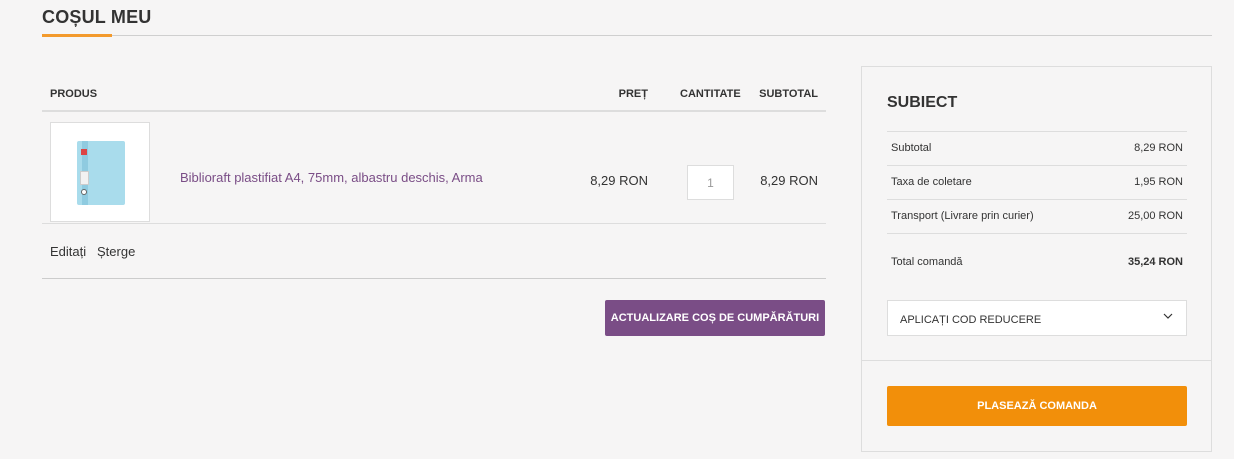 This screenshot has width=1234, height=459. What do you see at coordinates (1155, 262) in the screenshot?
I see `total-value: 35,24 RON` at bounding box center [1155, 262].